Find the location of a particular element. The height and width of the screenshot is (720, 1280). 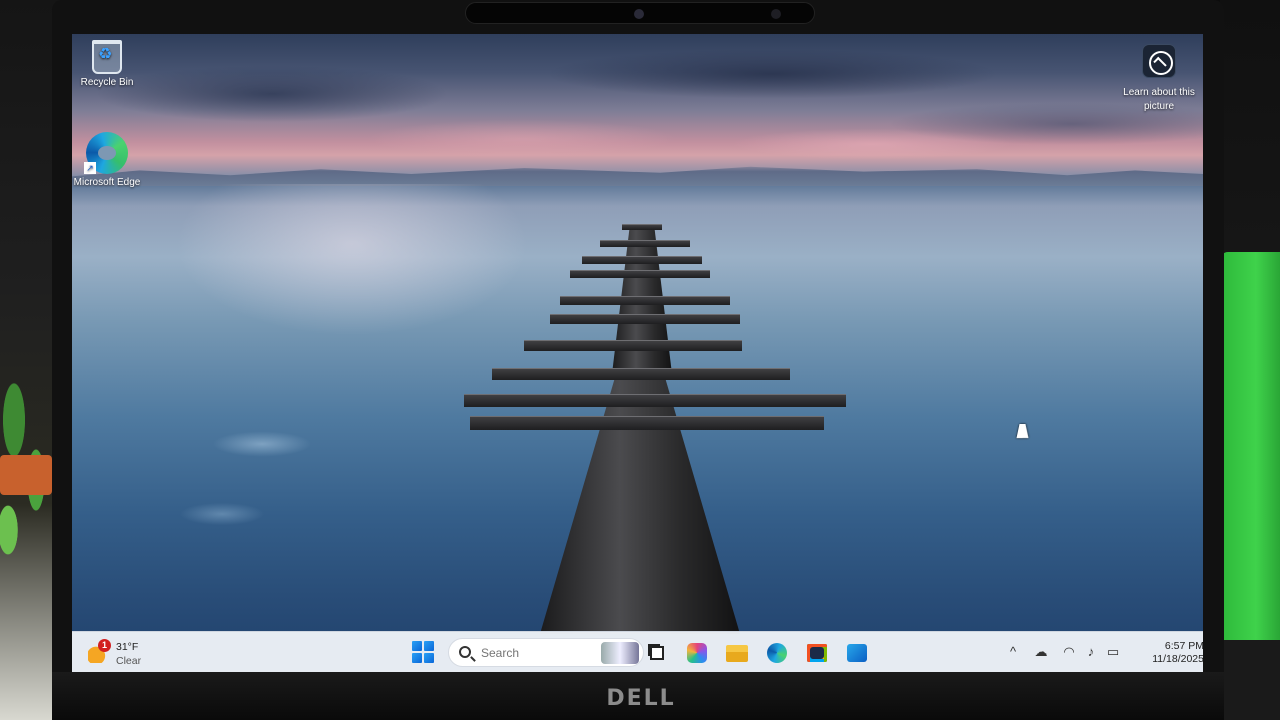

wifi-icon: ◠ is located at coordinates (1069, 652).